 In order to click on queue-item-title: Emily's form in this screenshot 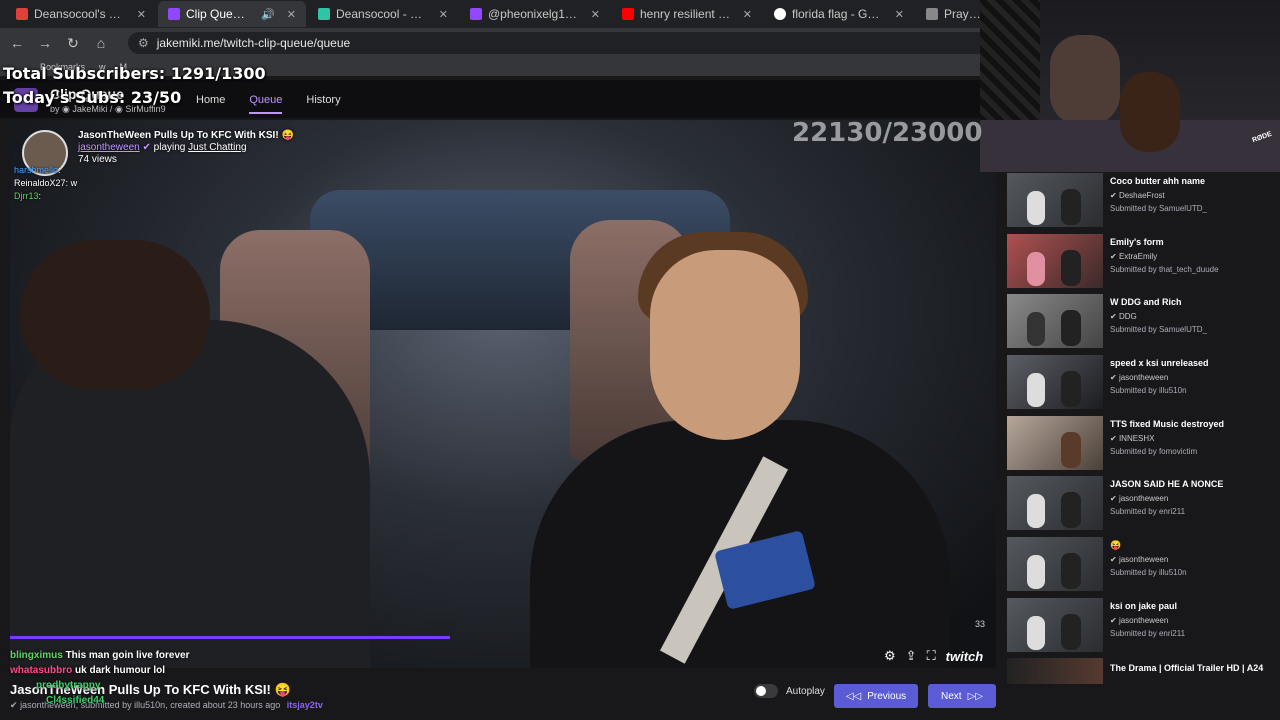, I will do `click(1137, 242)`.